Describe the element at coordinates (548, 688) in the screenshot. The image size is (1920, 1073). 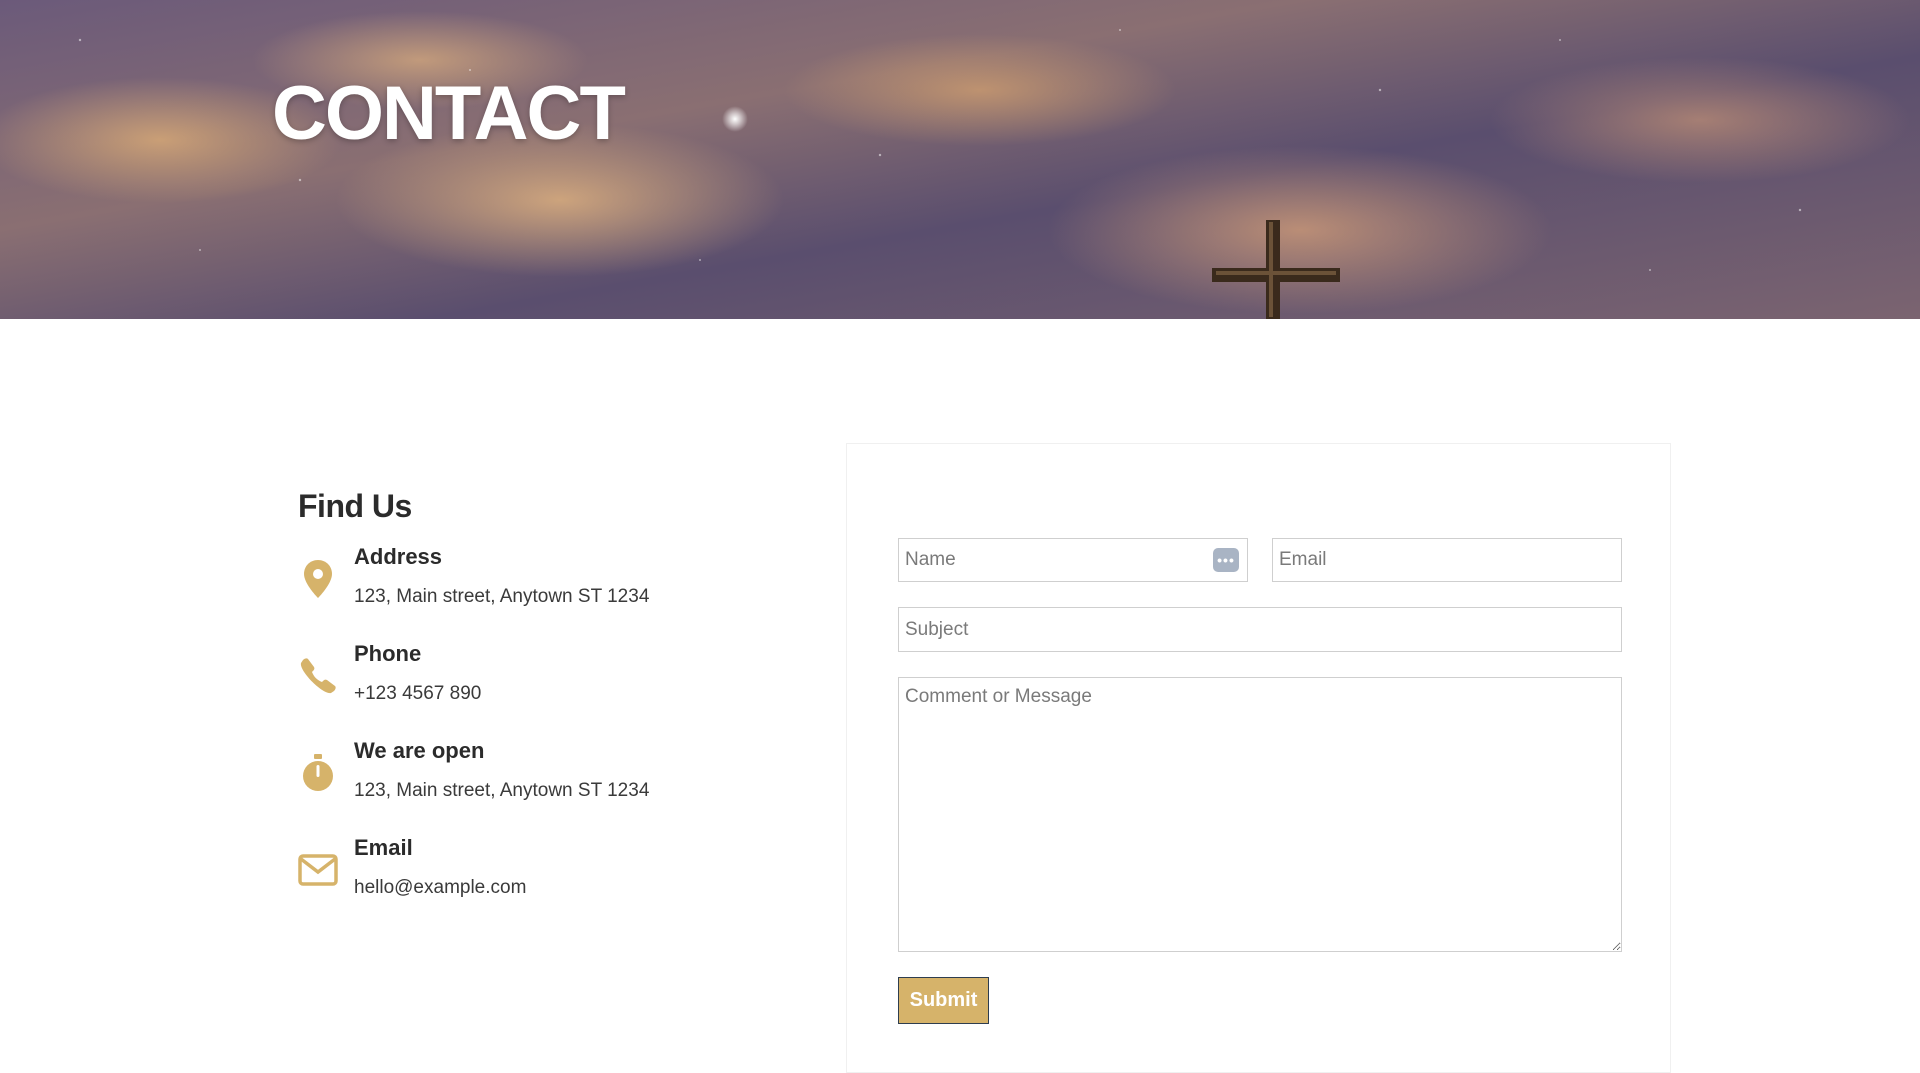
I see `phone-item: Phone +123 4567 890` at that location.